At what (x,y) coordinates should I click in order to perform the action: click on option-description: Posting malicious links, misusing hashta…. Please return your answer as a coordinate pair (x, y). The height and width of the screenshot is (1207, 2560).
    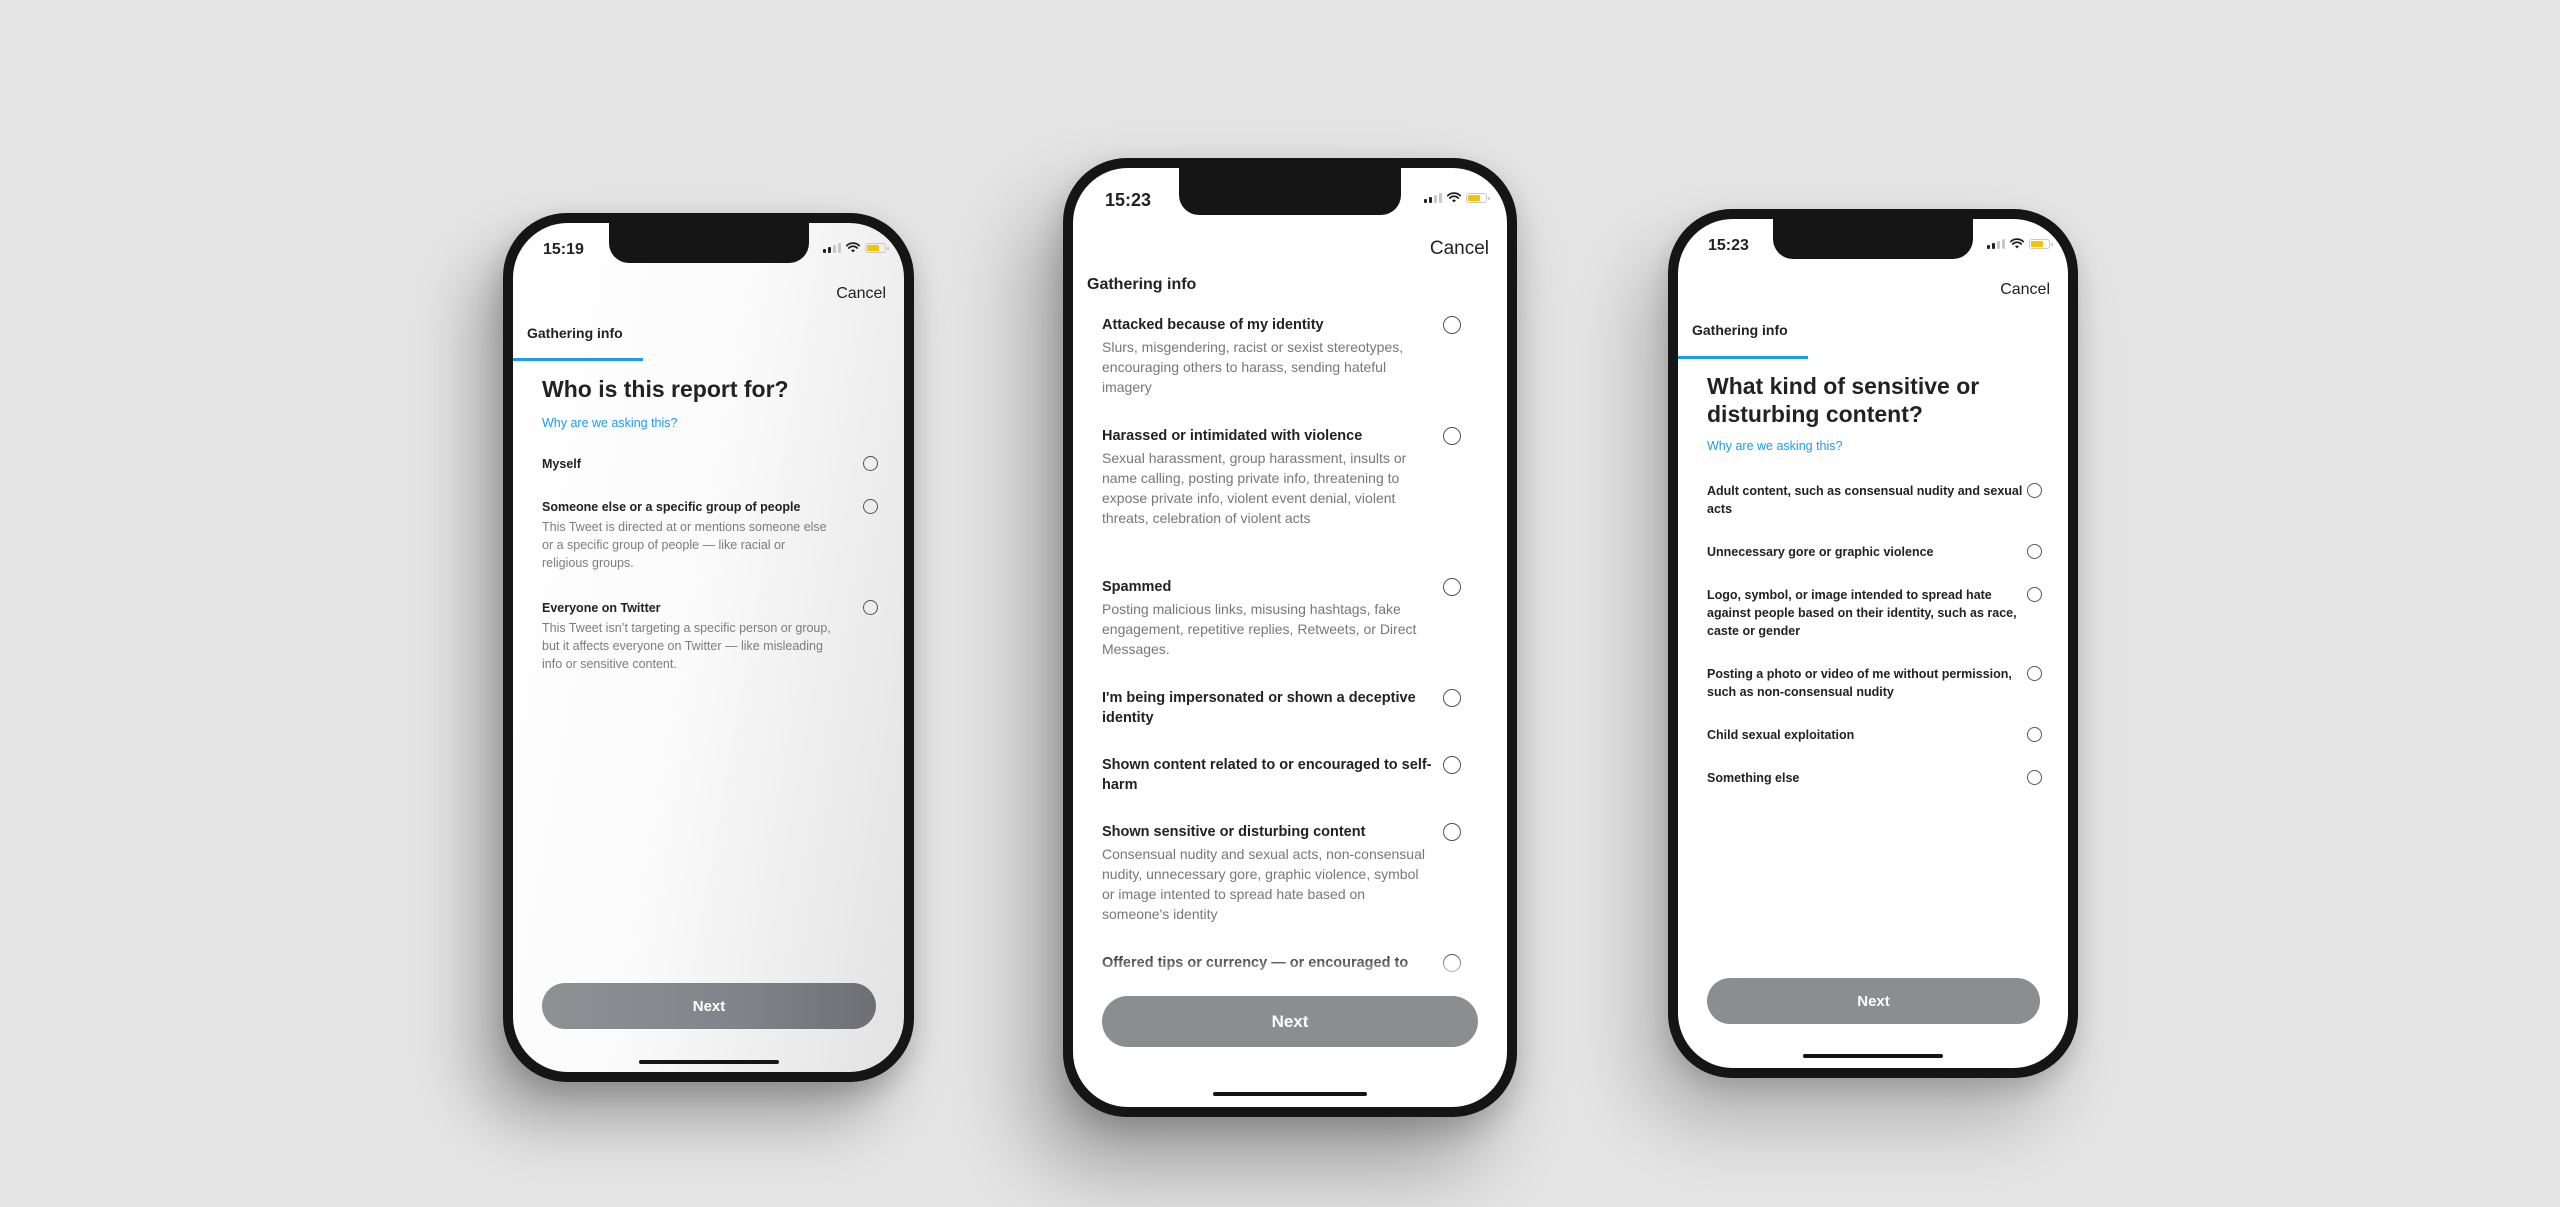
    Looking at the image, I should click on (1259, 629).